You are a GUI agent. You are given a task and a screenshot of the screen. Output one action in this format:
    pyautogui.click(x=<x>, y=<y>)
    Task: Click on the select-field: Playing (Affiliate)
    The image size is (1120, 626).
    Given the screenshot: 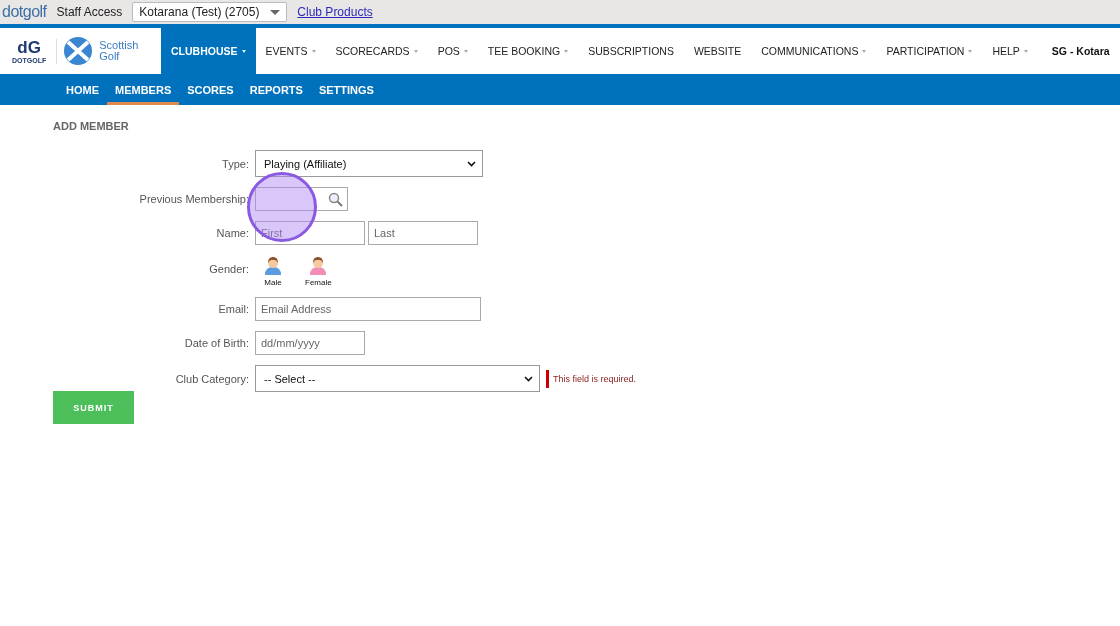 What is the action you would take?
    pyautogui.click(x=369, y=163)
    